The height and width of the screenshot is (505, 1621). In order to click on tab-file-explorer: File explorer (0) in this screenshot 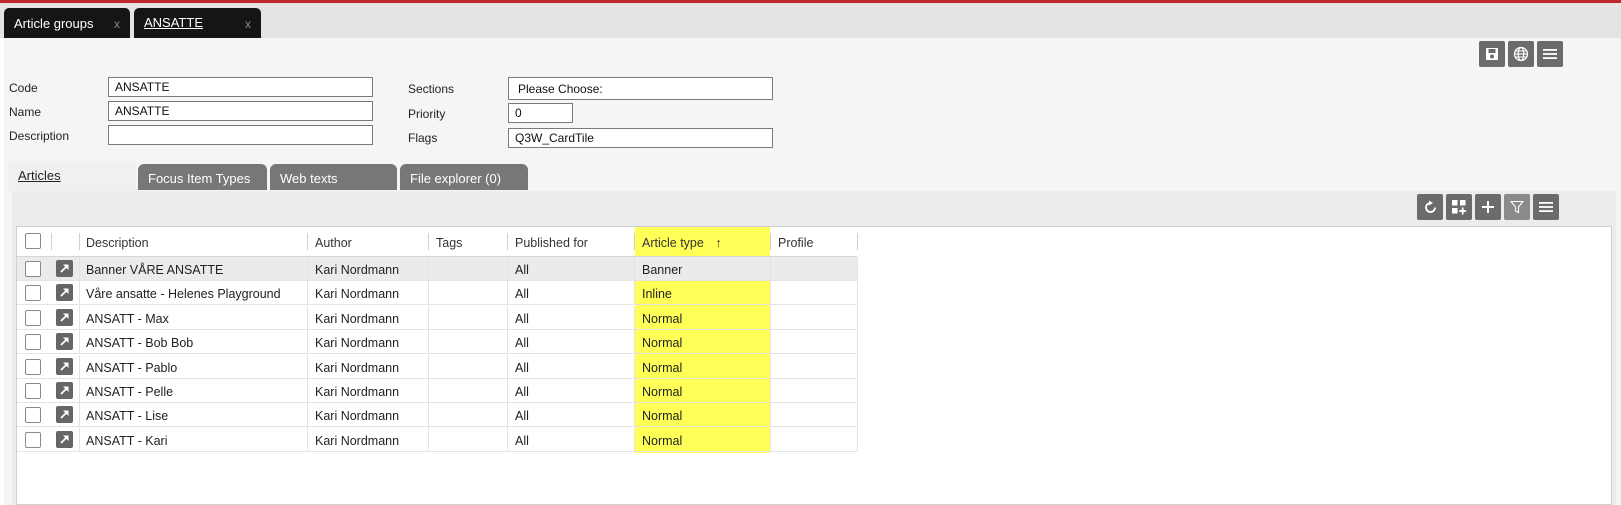, I will do `click(464, 177)`.